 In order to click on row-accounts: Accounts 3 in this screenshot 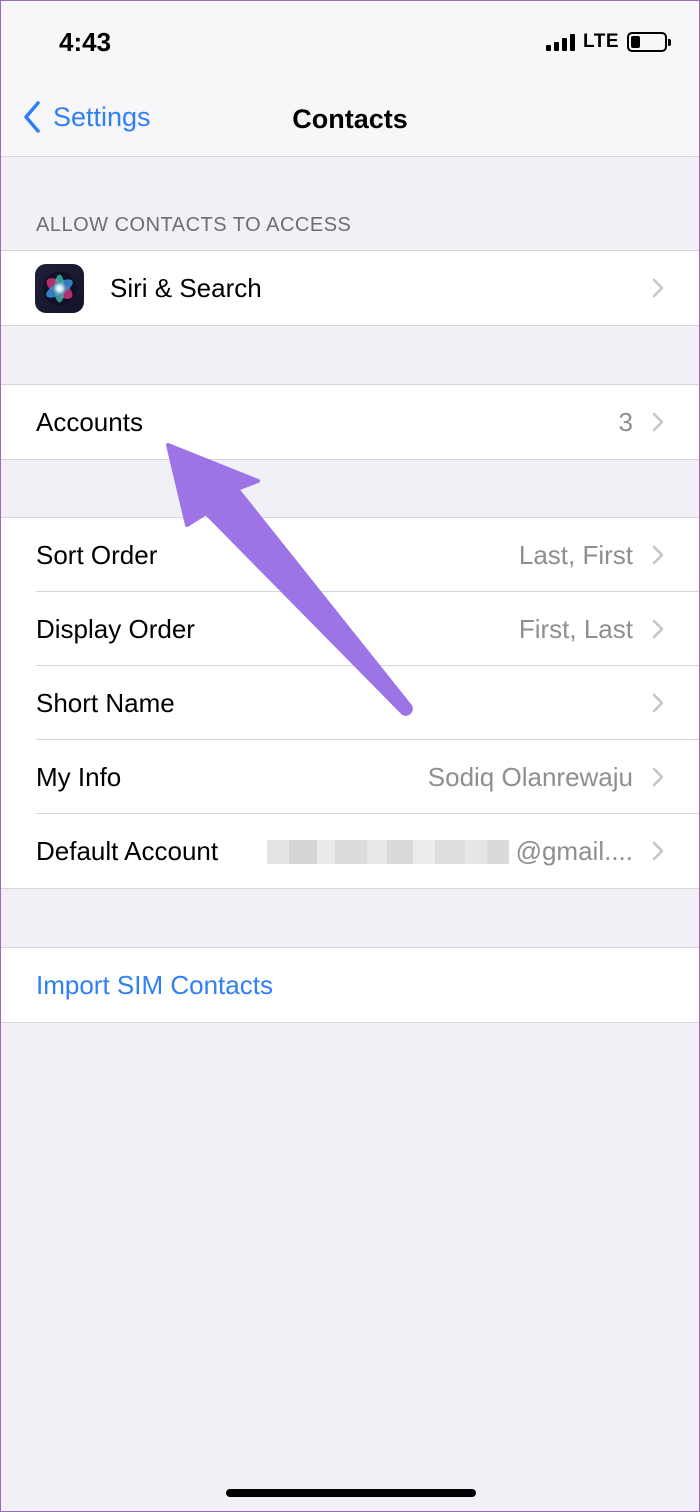, I will do `click(350, 422)`.